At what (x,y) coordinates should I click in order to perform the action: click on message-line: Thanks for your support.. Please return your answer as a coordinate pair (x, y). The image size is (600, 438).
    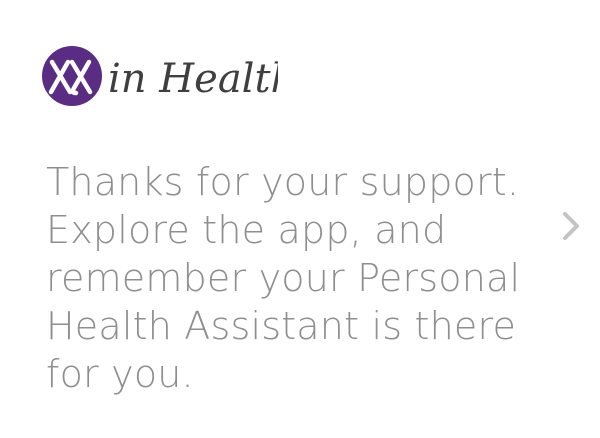
    Looking at the image, I should click on (283, 182).